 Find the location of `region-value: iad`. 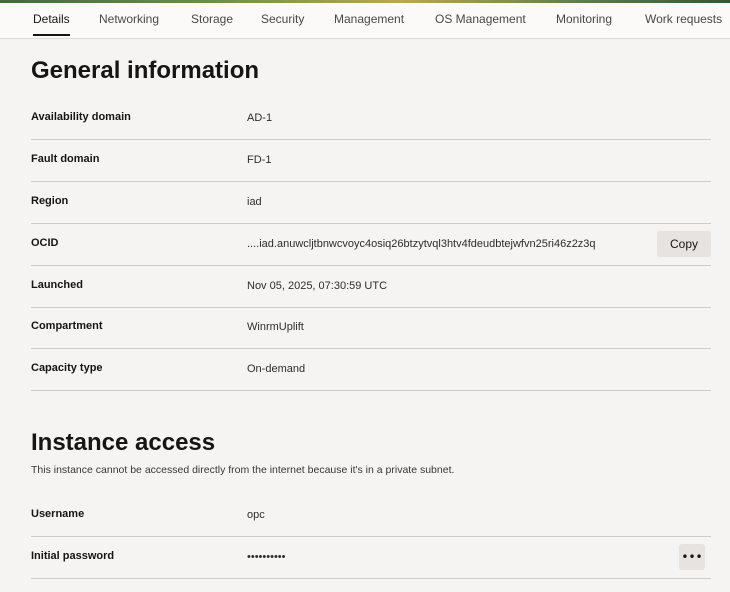

region-value: iad is located at coordinates (254, 202).